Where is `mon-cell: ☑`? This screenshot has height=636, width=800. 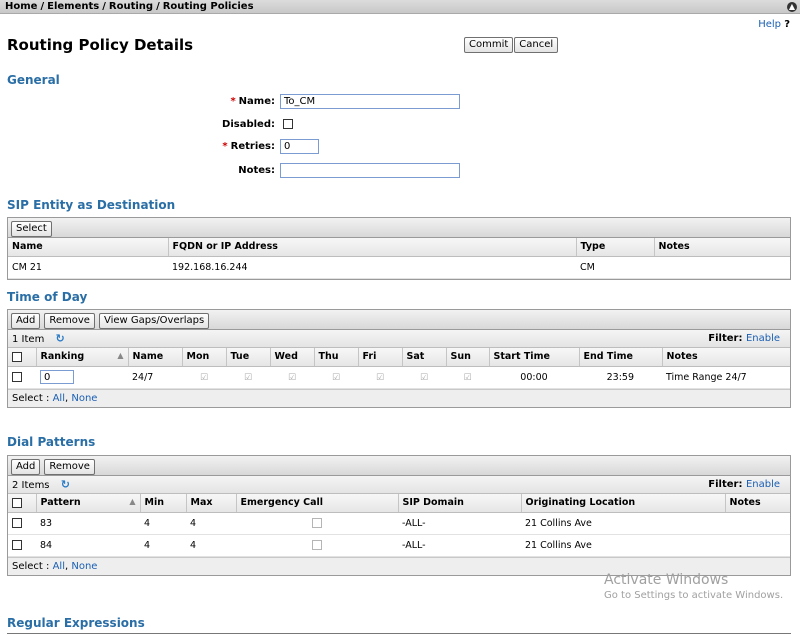 mon-cell: ☑ is located at coordinates (204, 377).